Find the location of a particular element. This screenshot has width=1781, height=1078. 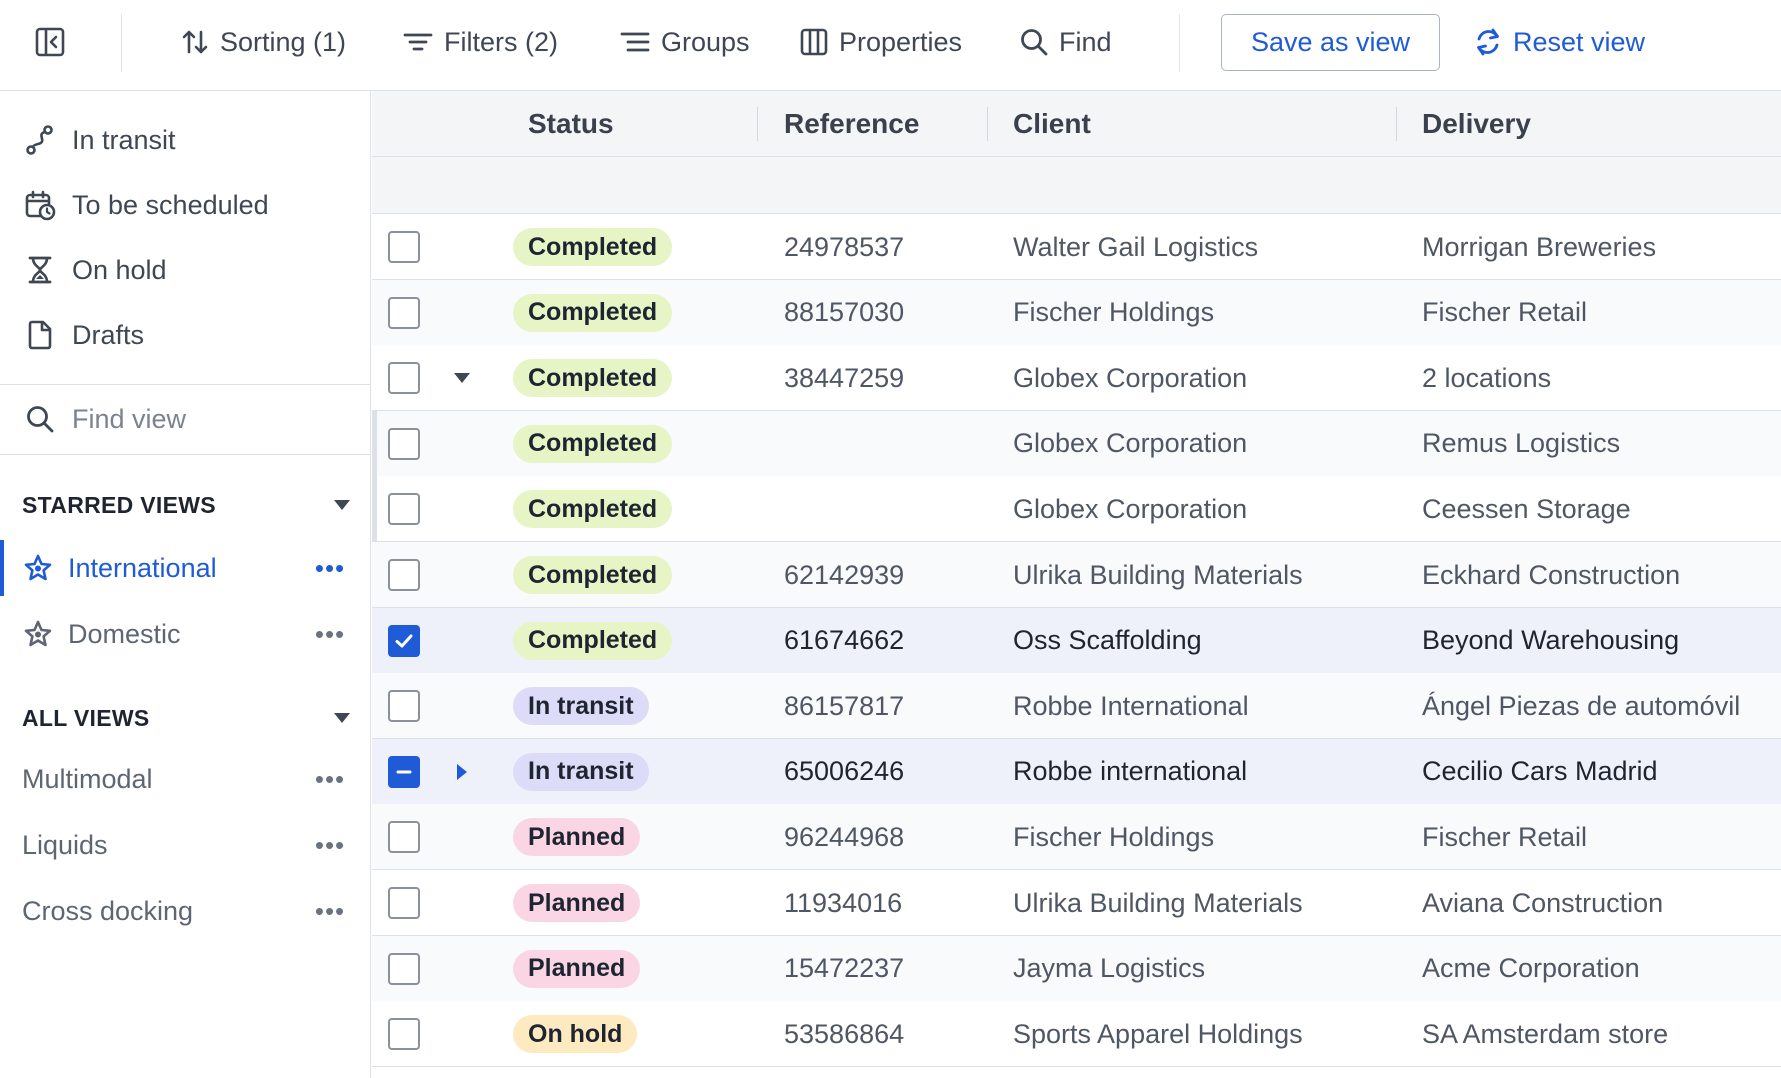

column-header-client: Client is located at coordinates (1052, 124).